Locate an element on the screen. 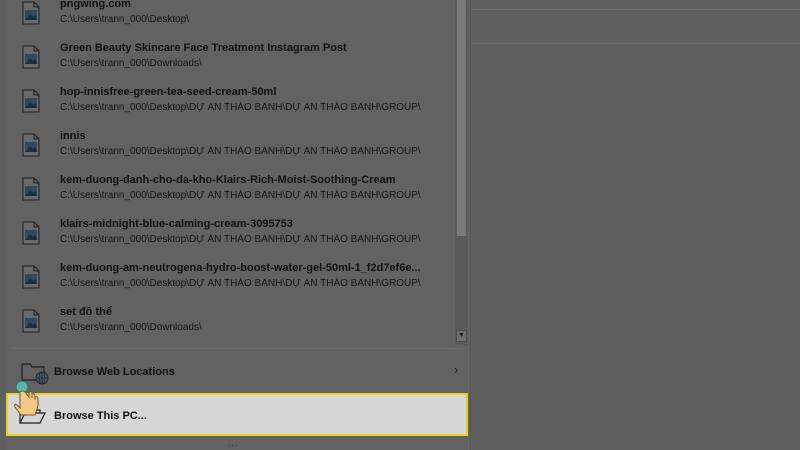  recent-file-title: innis is located at coordinates (73, 136).